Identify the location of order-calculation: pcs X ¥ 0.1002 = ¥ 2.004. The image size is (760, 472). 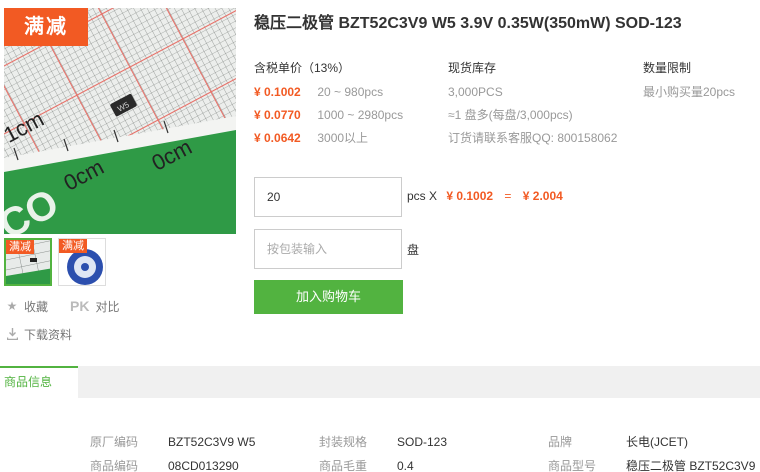
(485, 196).